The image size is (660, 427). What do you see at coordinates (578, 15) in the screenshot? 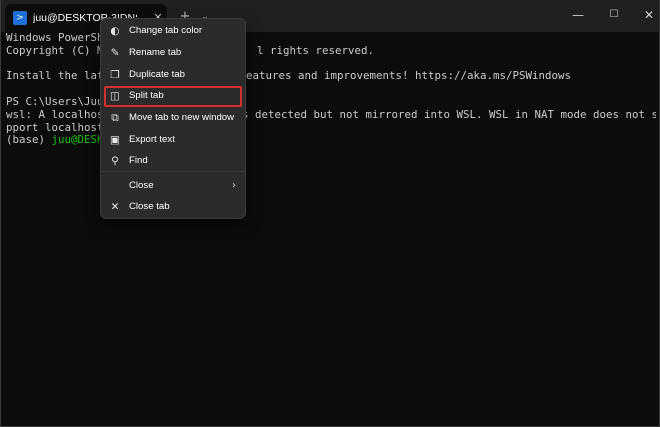
I see `minimize-button: —` at bounding box center [578, 15].